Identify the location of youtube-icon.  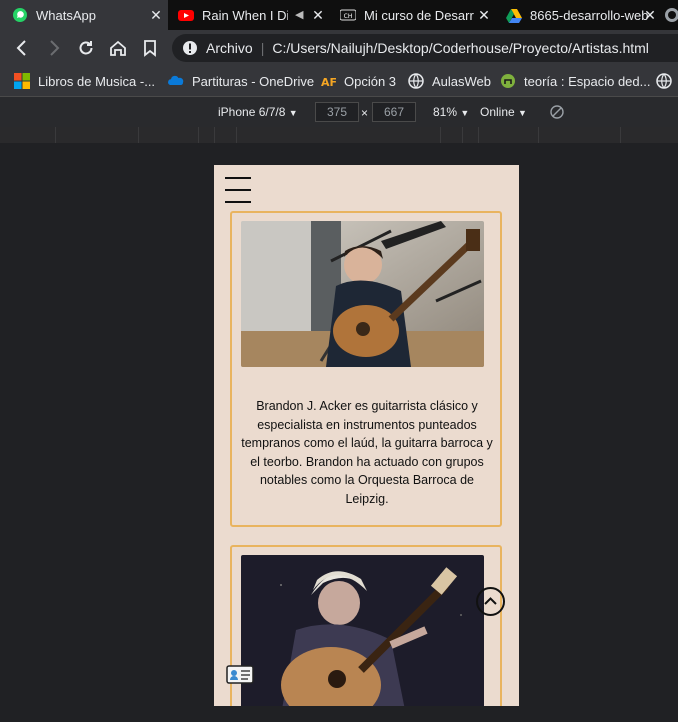
(186, 15).